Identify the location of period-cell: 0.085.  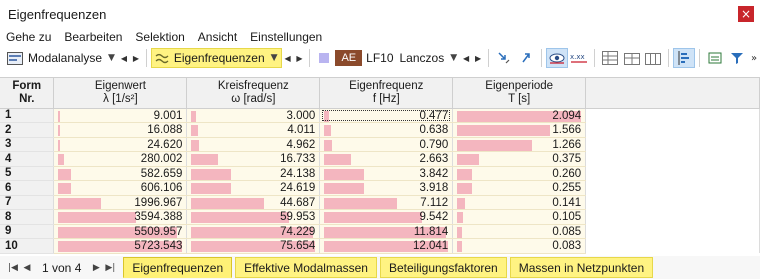
(519, 231).